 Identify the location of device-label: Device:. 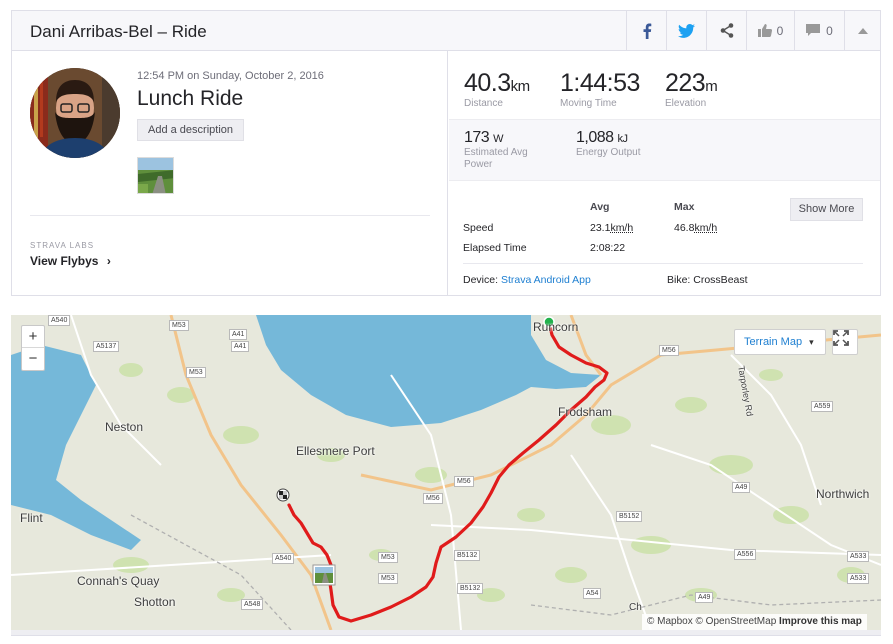
(481, 280).